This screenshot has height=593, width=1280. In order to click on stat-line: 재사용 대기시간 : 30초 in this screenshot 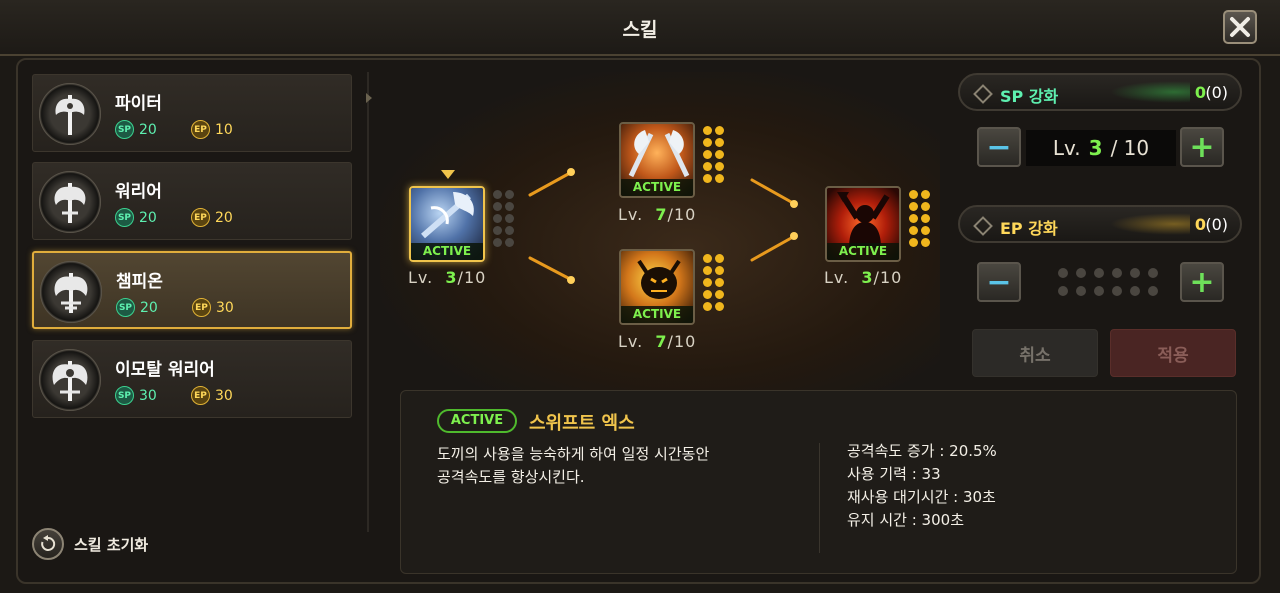, I will do `click(921, 497)`.